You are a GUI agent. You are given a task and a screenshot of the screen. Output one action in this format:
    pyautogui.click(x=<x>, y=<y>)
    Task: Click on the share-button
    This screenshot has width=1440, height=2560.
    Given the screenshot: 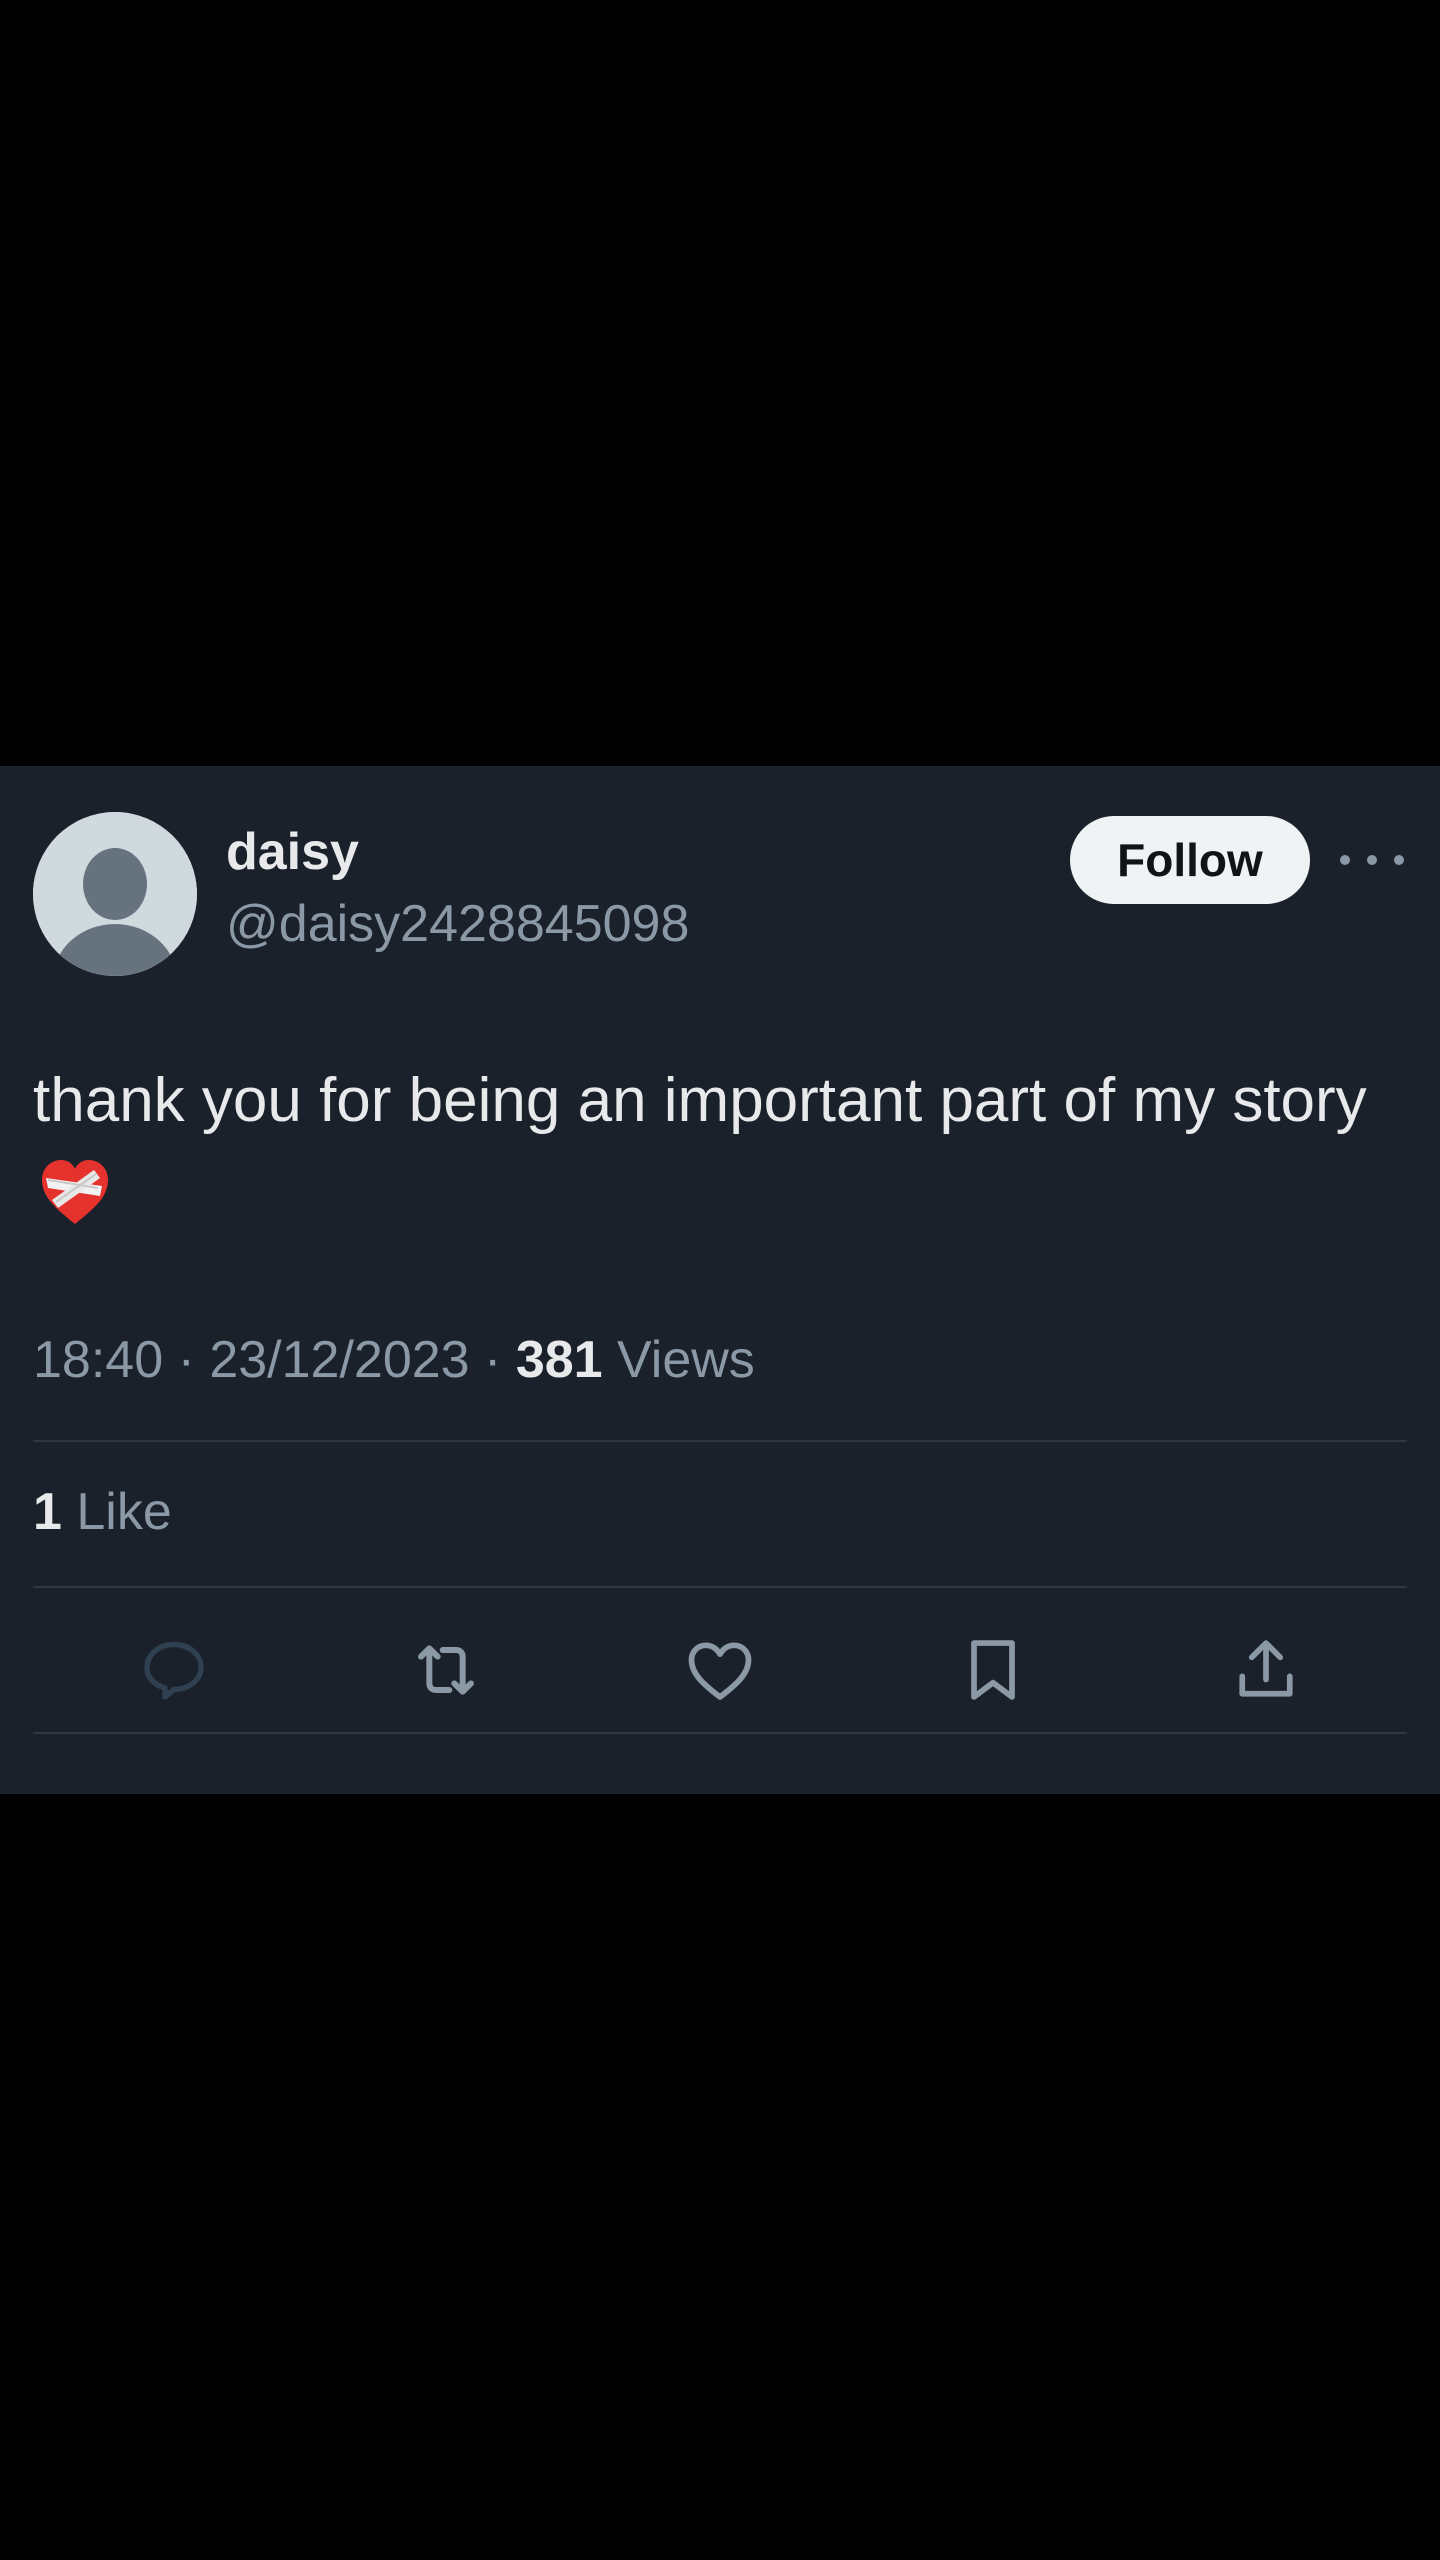 What is the action you would take?
    pyautogui.click(x=1266, y=1670)
    